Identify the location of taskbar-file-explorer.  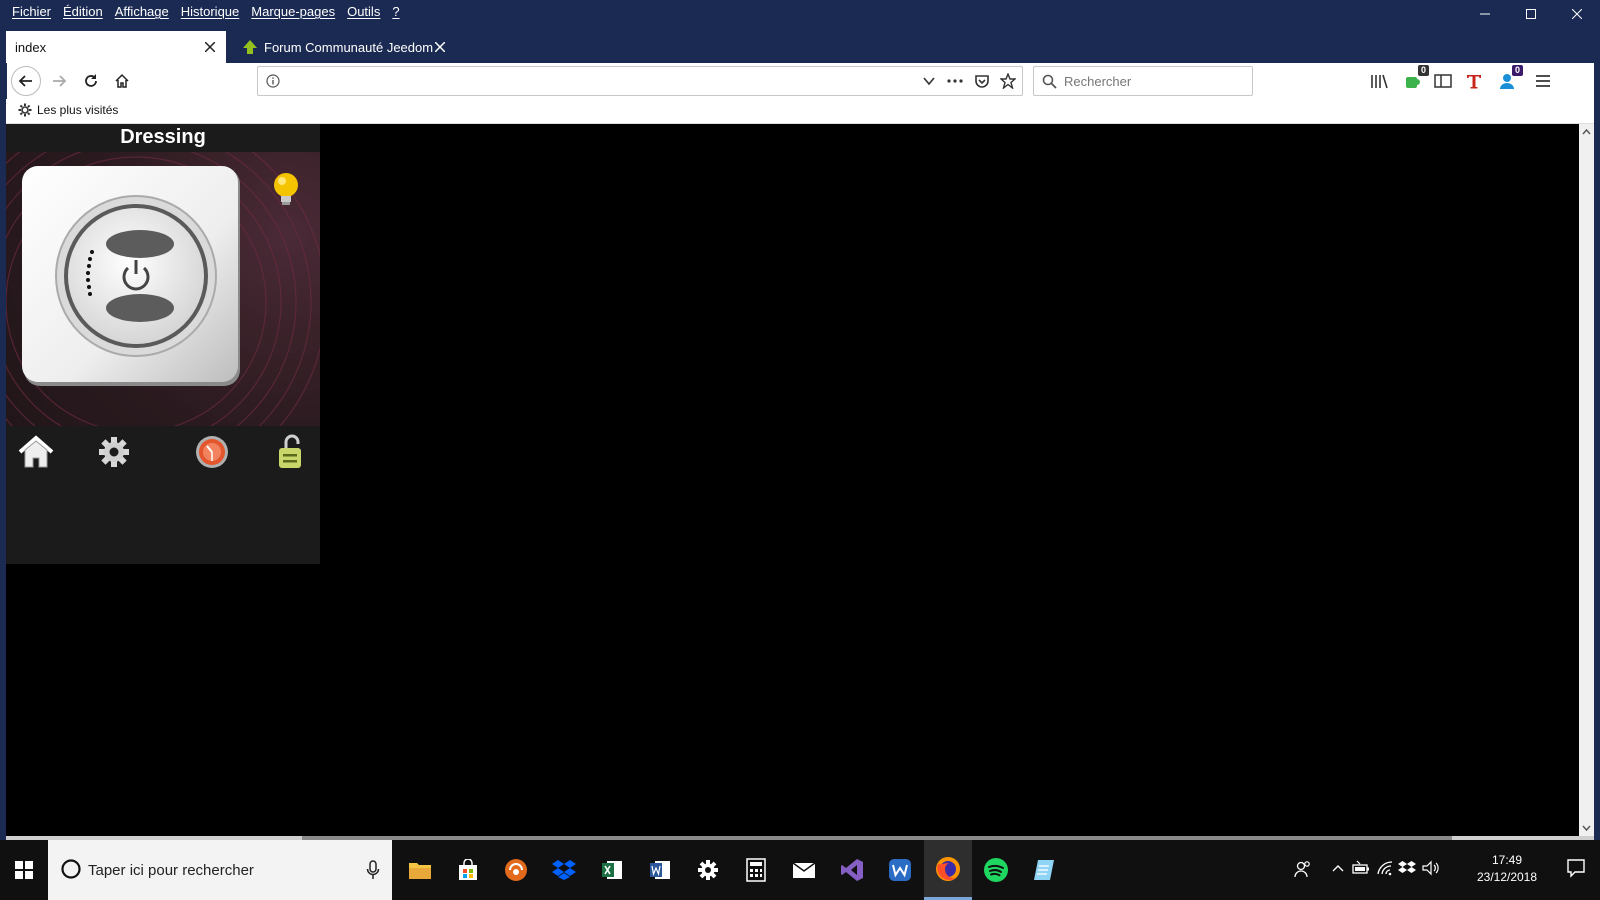
(420, 870).